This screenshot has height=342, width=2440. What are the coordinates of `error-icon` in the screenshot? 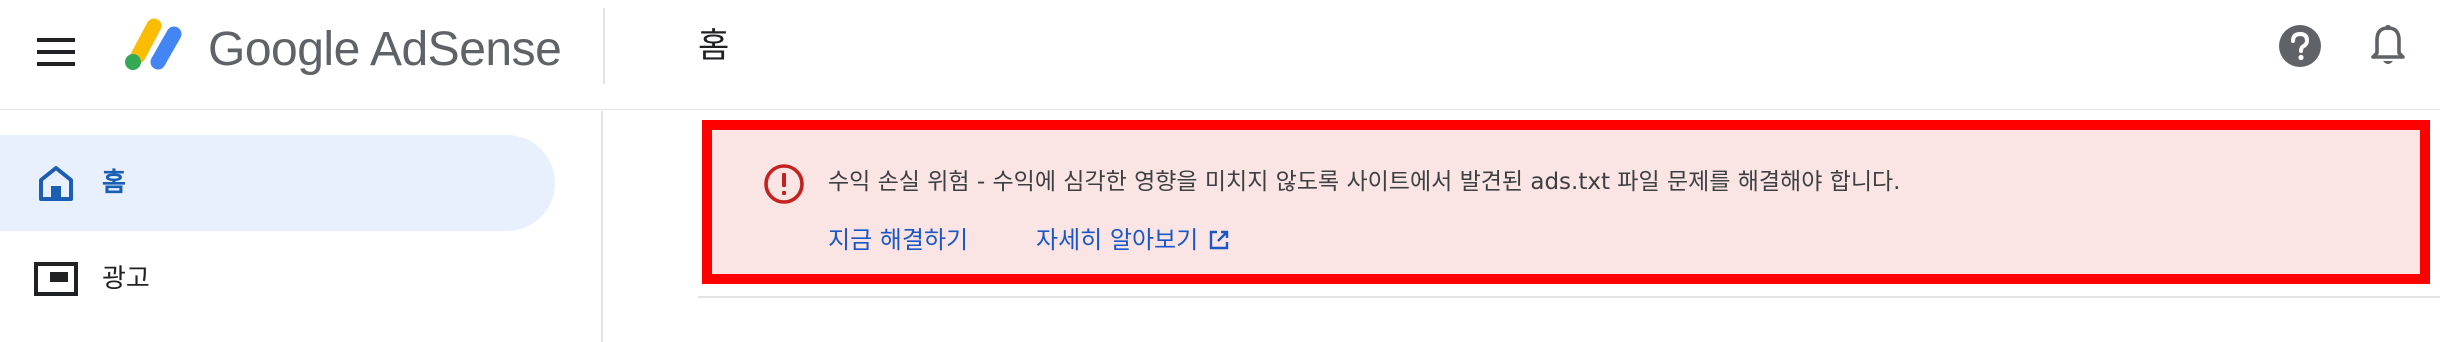 It's located at (784, 184).